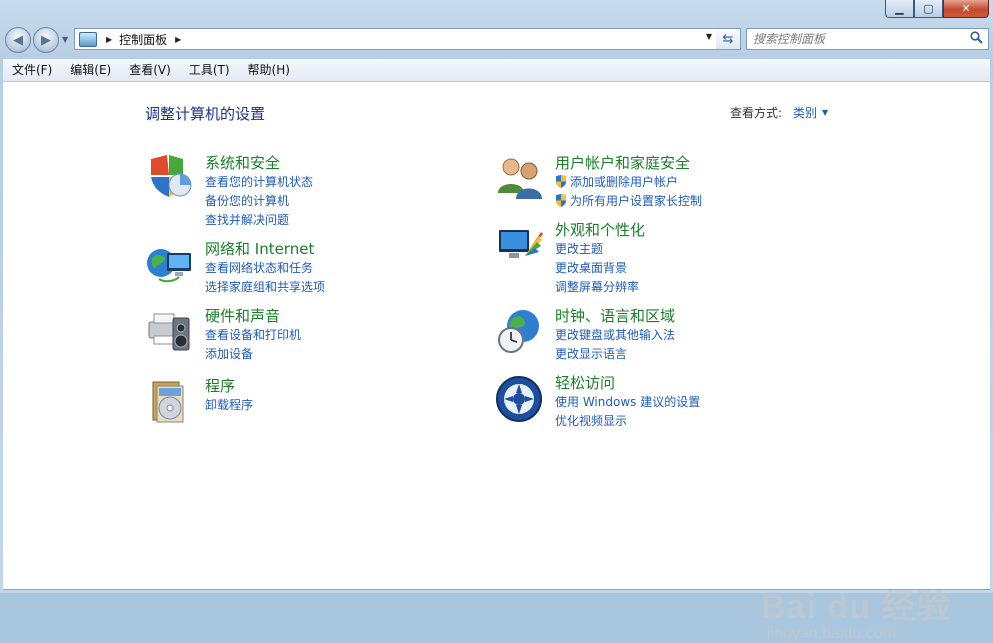 Image resolution: width=993 pixels, height=643 pixels. I want to click on category-title: 网络和 Internet, so click(355, 249).